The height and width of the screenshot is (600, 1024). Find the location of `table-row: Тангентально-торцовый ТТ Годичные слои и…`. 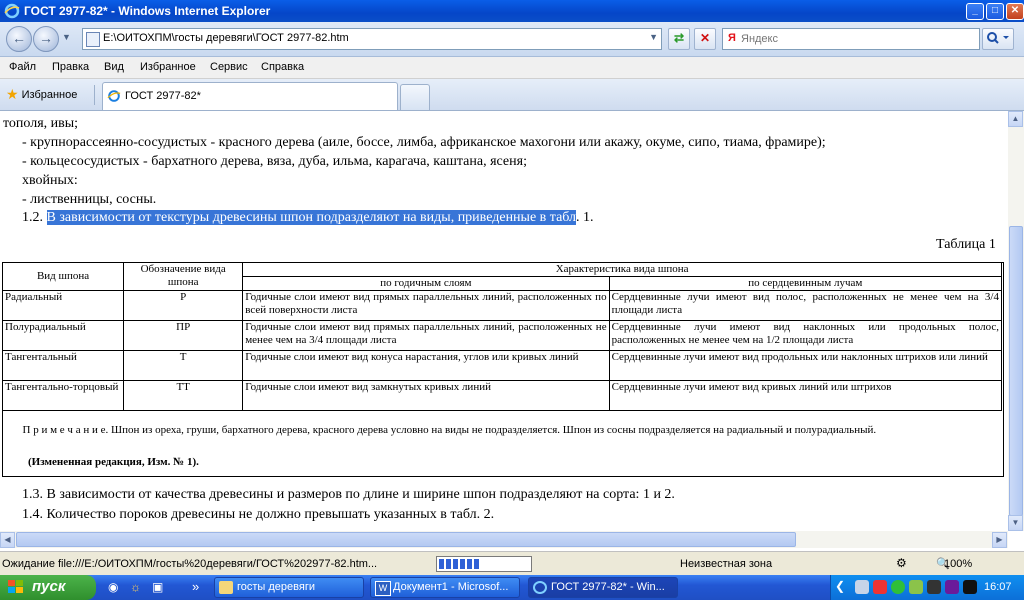

table-row: Тангентально-торцовый ТТ Годичные слои и… is located at coordinates (502, 395).